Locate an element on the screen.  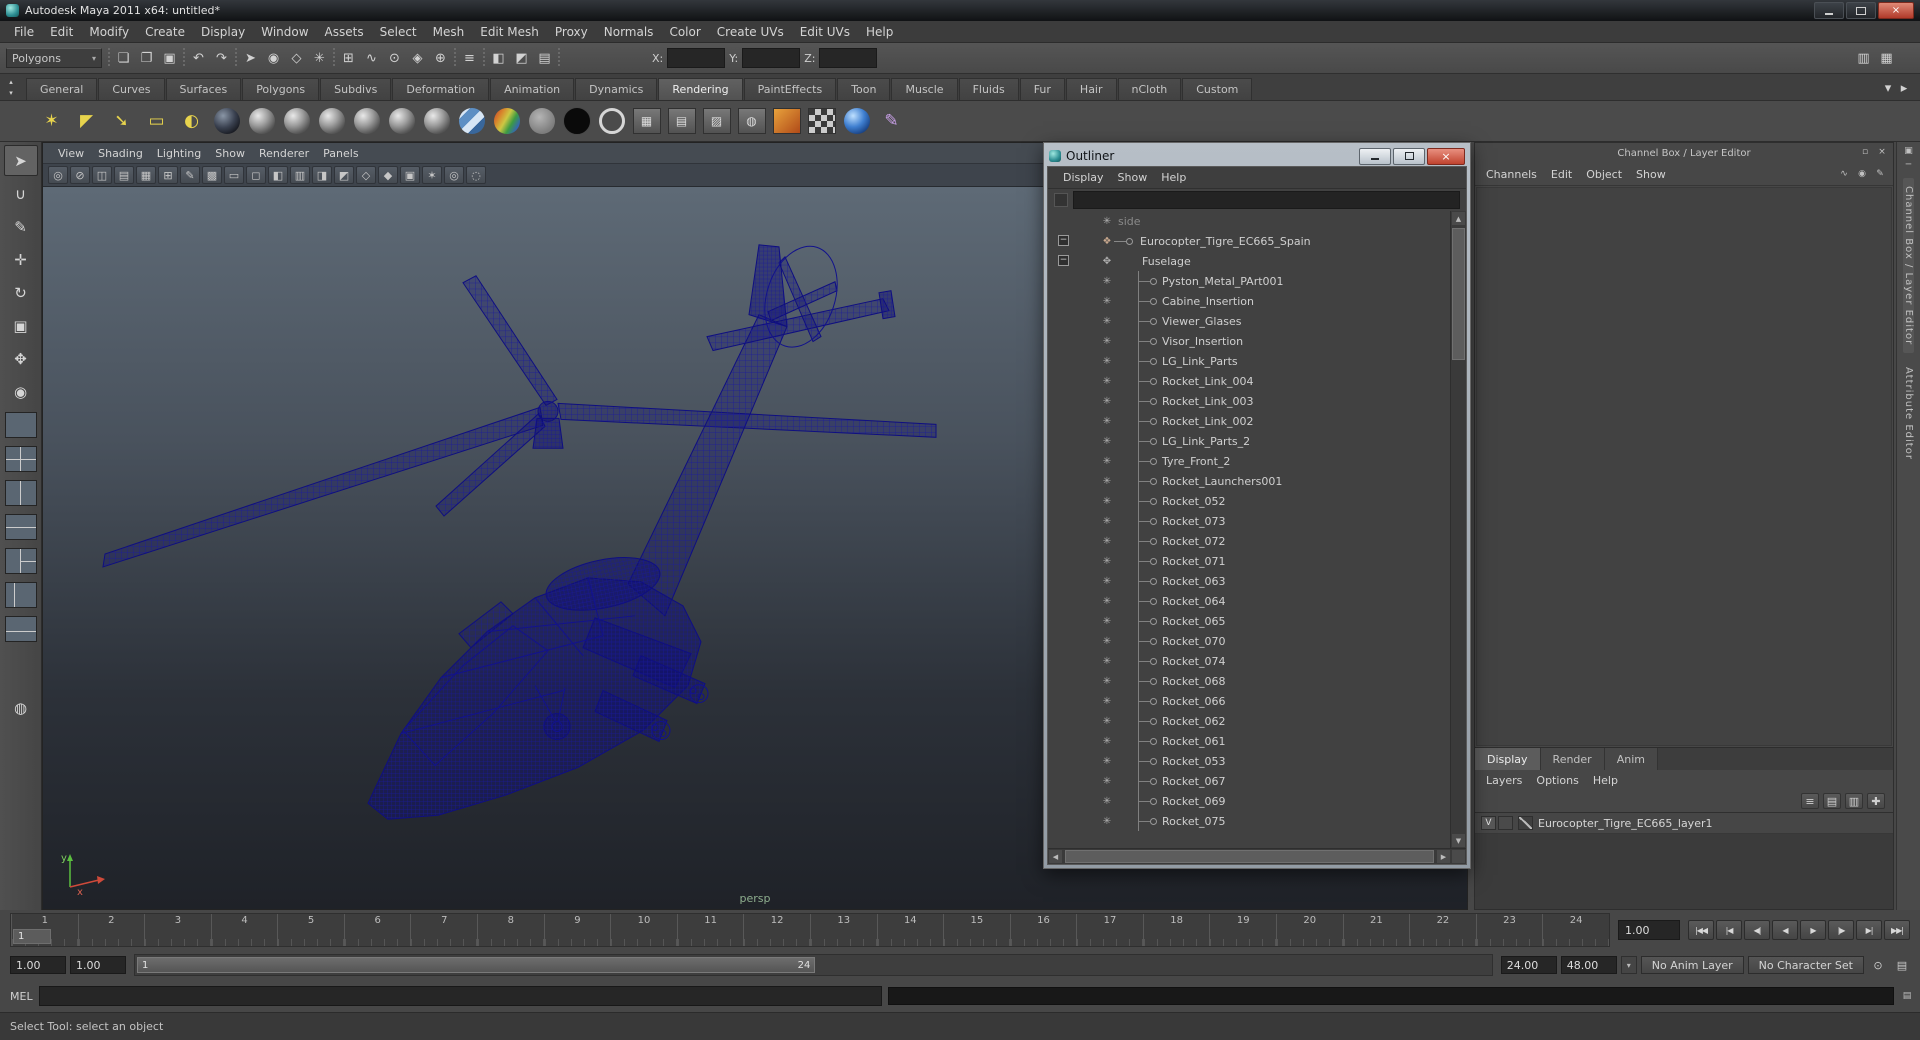
outliner-item: ✳ Rocket_073 is located at coordinates (1249, 521).